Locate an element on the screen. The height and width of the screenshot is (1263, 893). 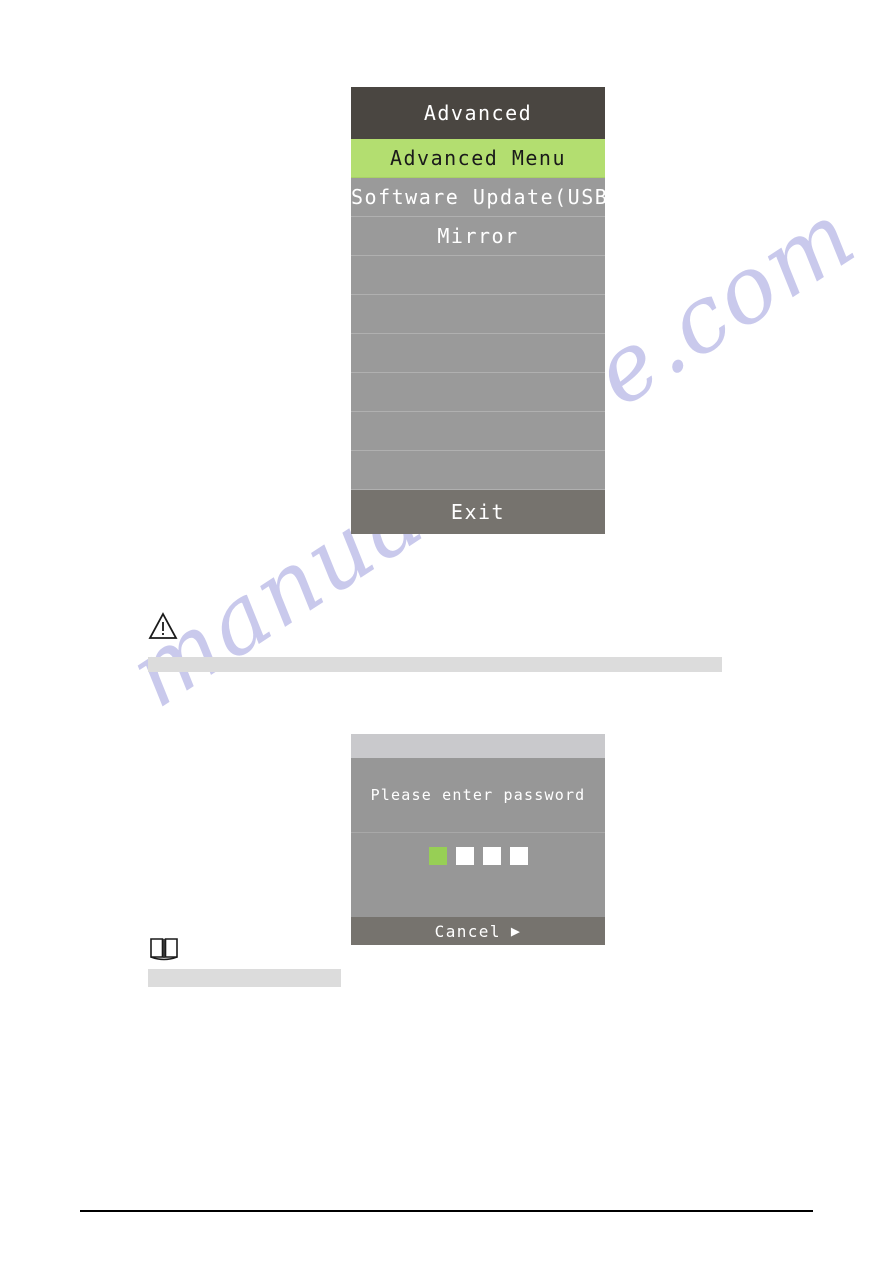
warning-text-redaction-bar is located at coordinates (435, 664).